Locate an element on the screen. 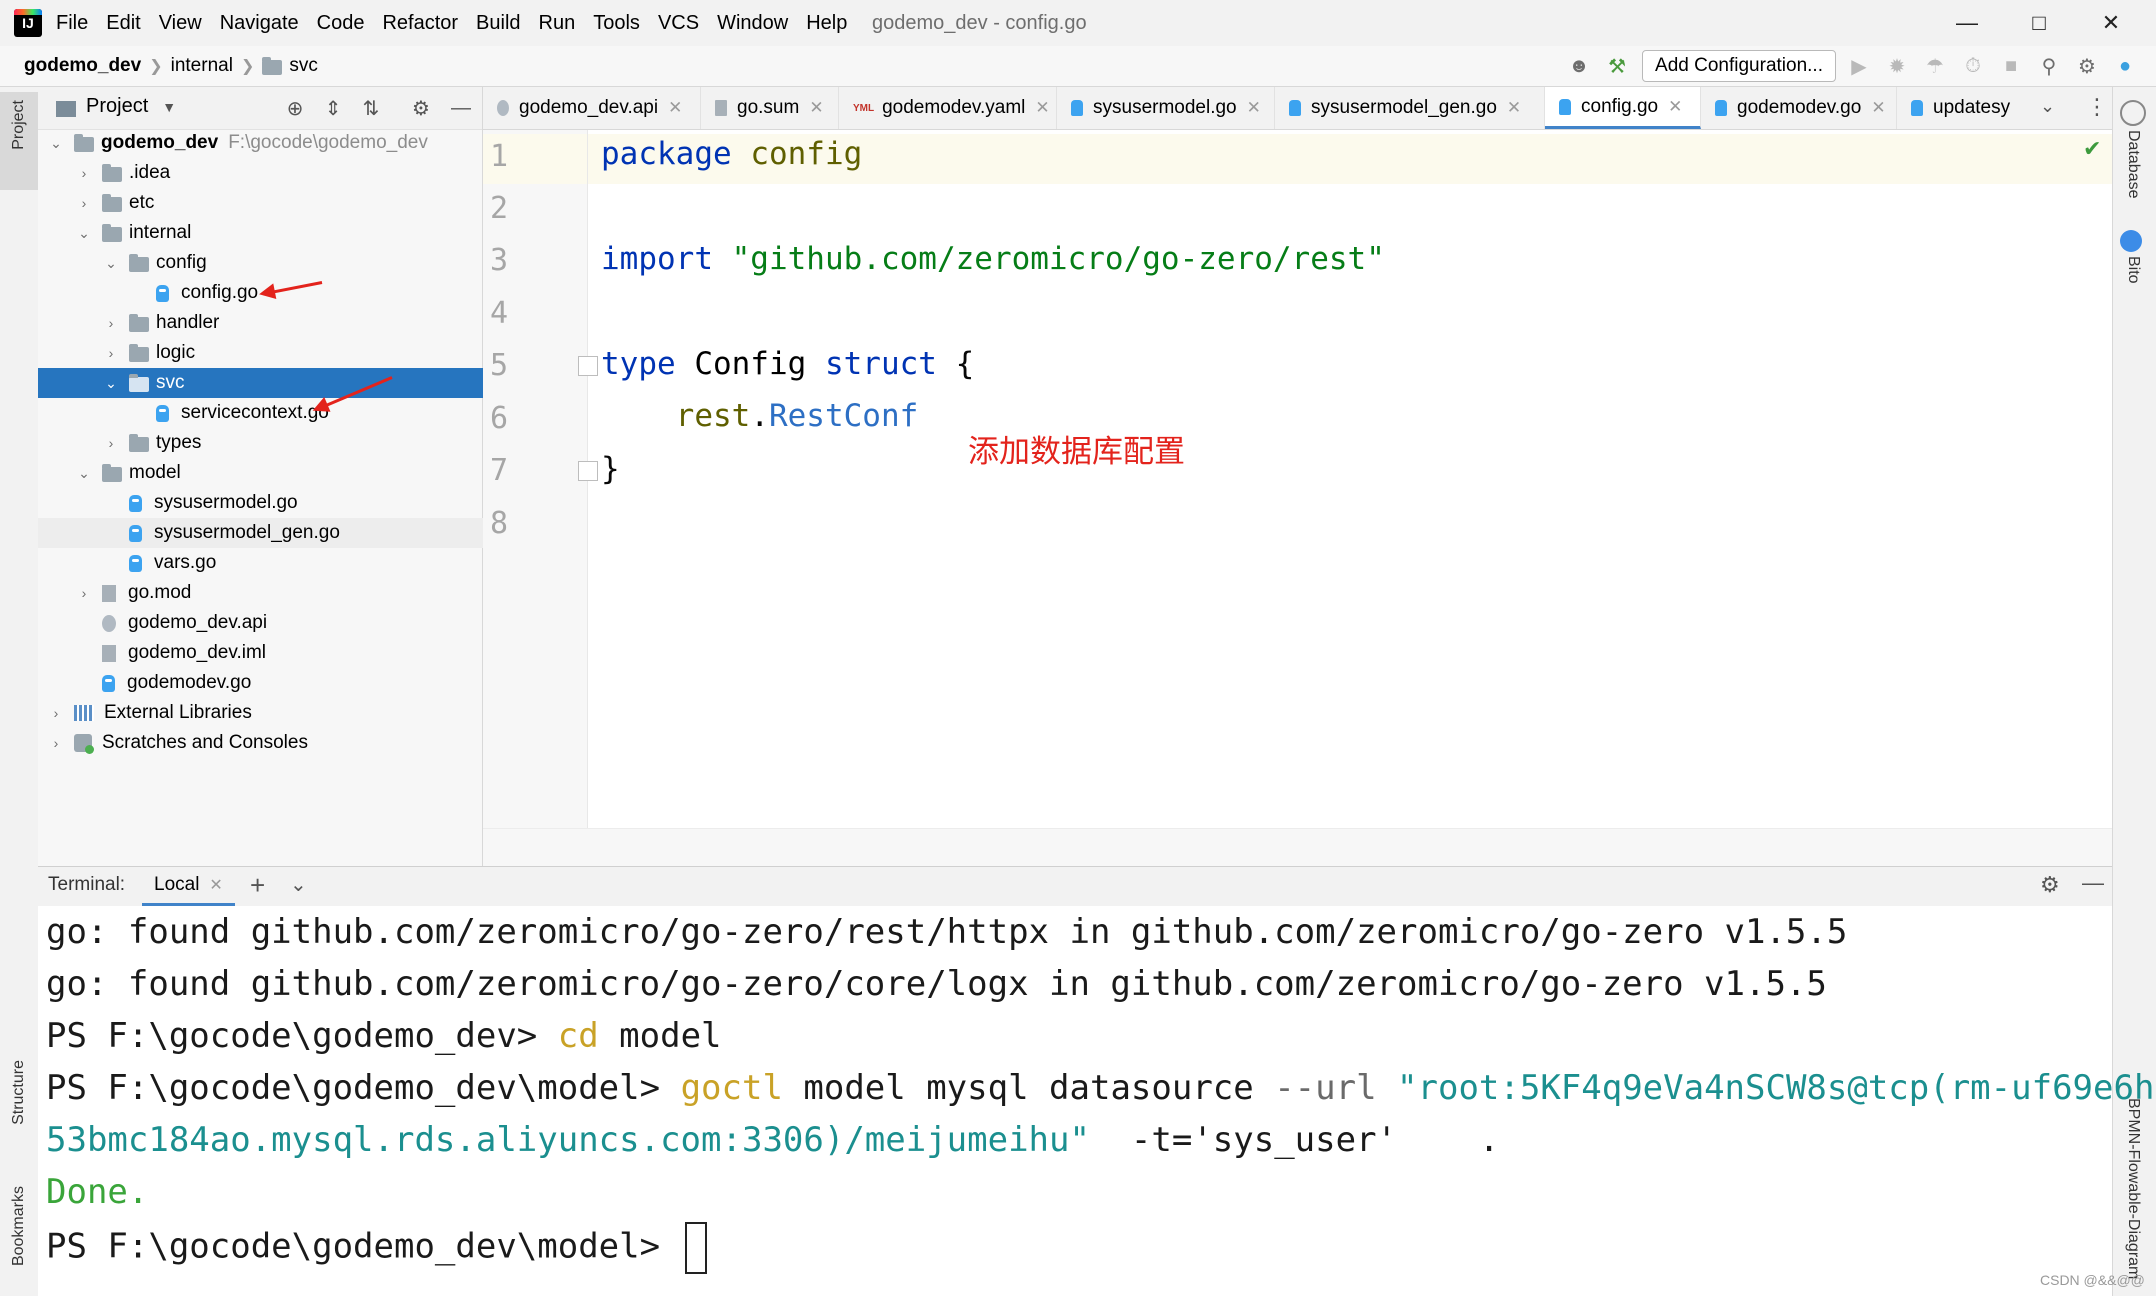 Image resolution: width=2156 pixels, height=1296 pixels. build-hammer-icon: ⚒ is located at coordinates (1617, 66).